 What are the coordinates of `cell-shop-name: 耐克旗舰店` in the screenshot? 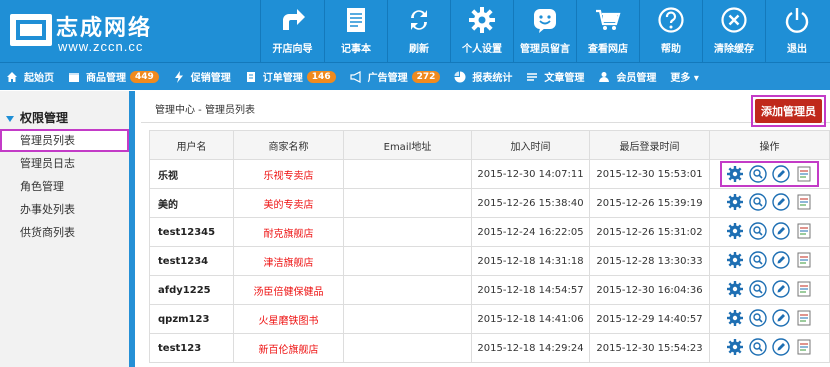 It's located at (288, 232).